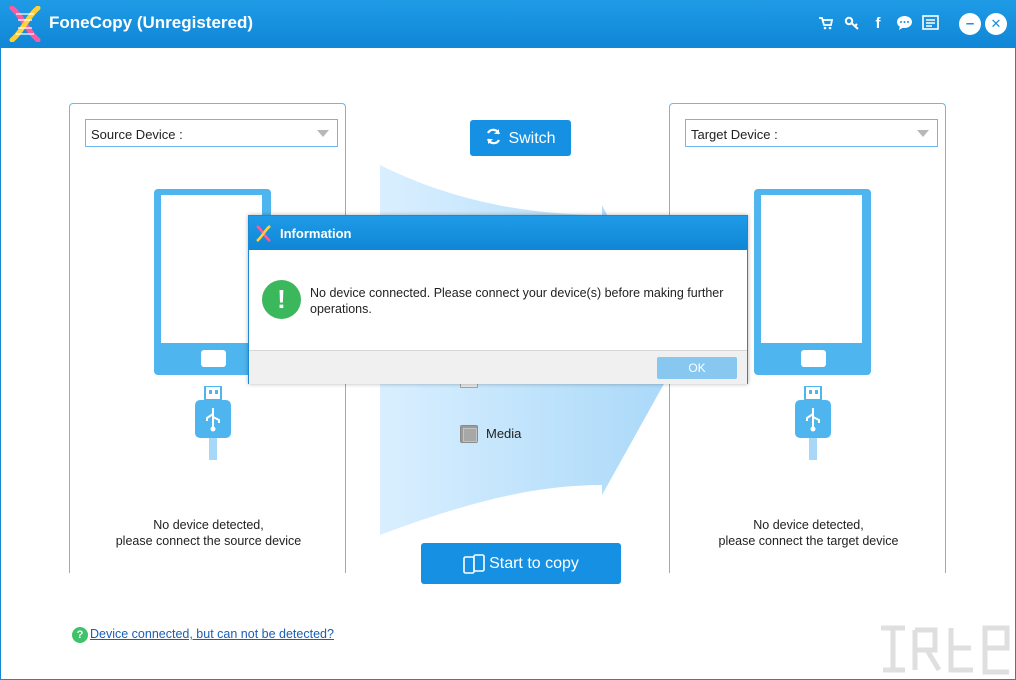 This screenshot has width=1016, height=680. I want to click on dialog-footer: OK, so click(498, 367).